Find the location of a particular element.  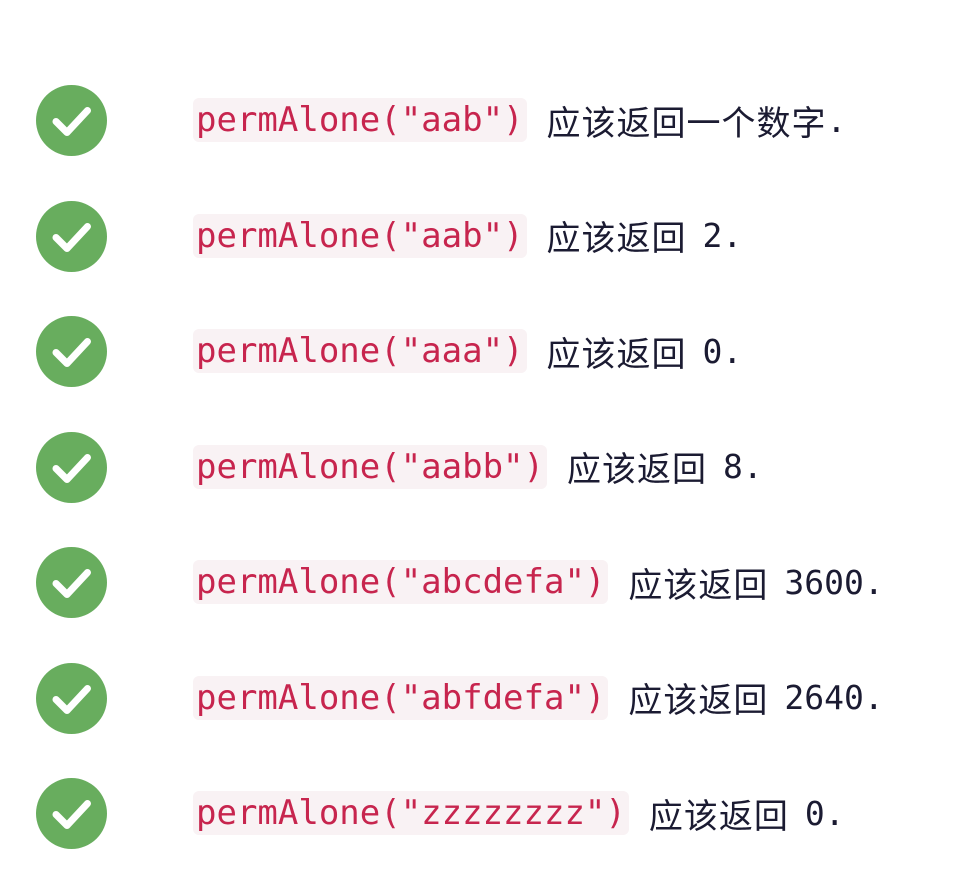

test-description: permAlone("aab") 应该返回 2. is located at coordinates (467, 236).